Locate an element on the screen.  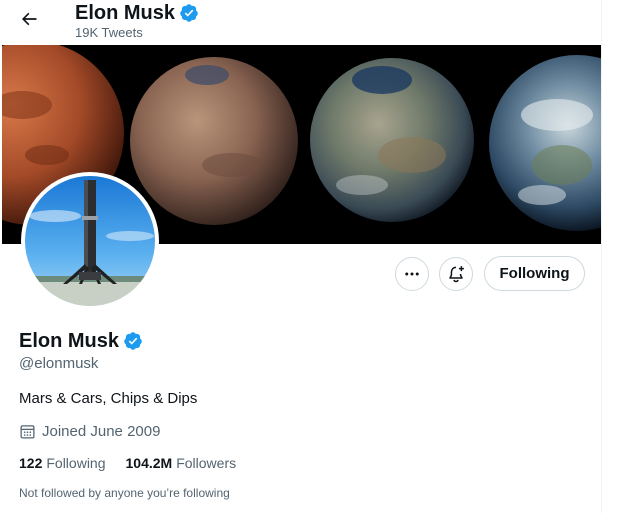
header-title-row: Elon Musk is located at coordinates (137, 13).